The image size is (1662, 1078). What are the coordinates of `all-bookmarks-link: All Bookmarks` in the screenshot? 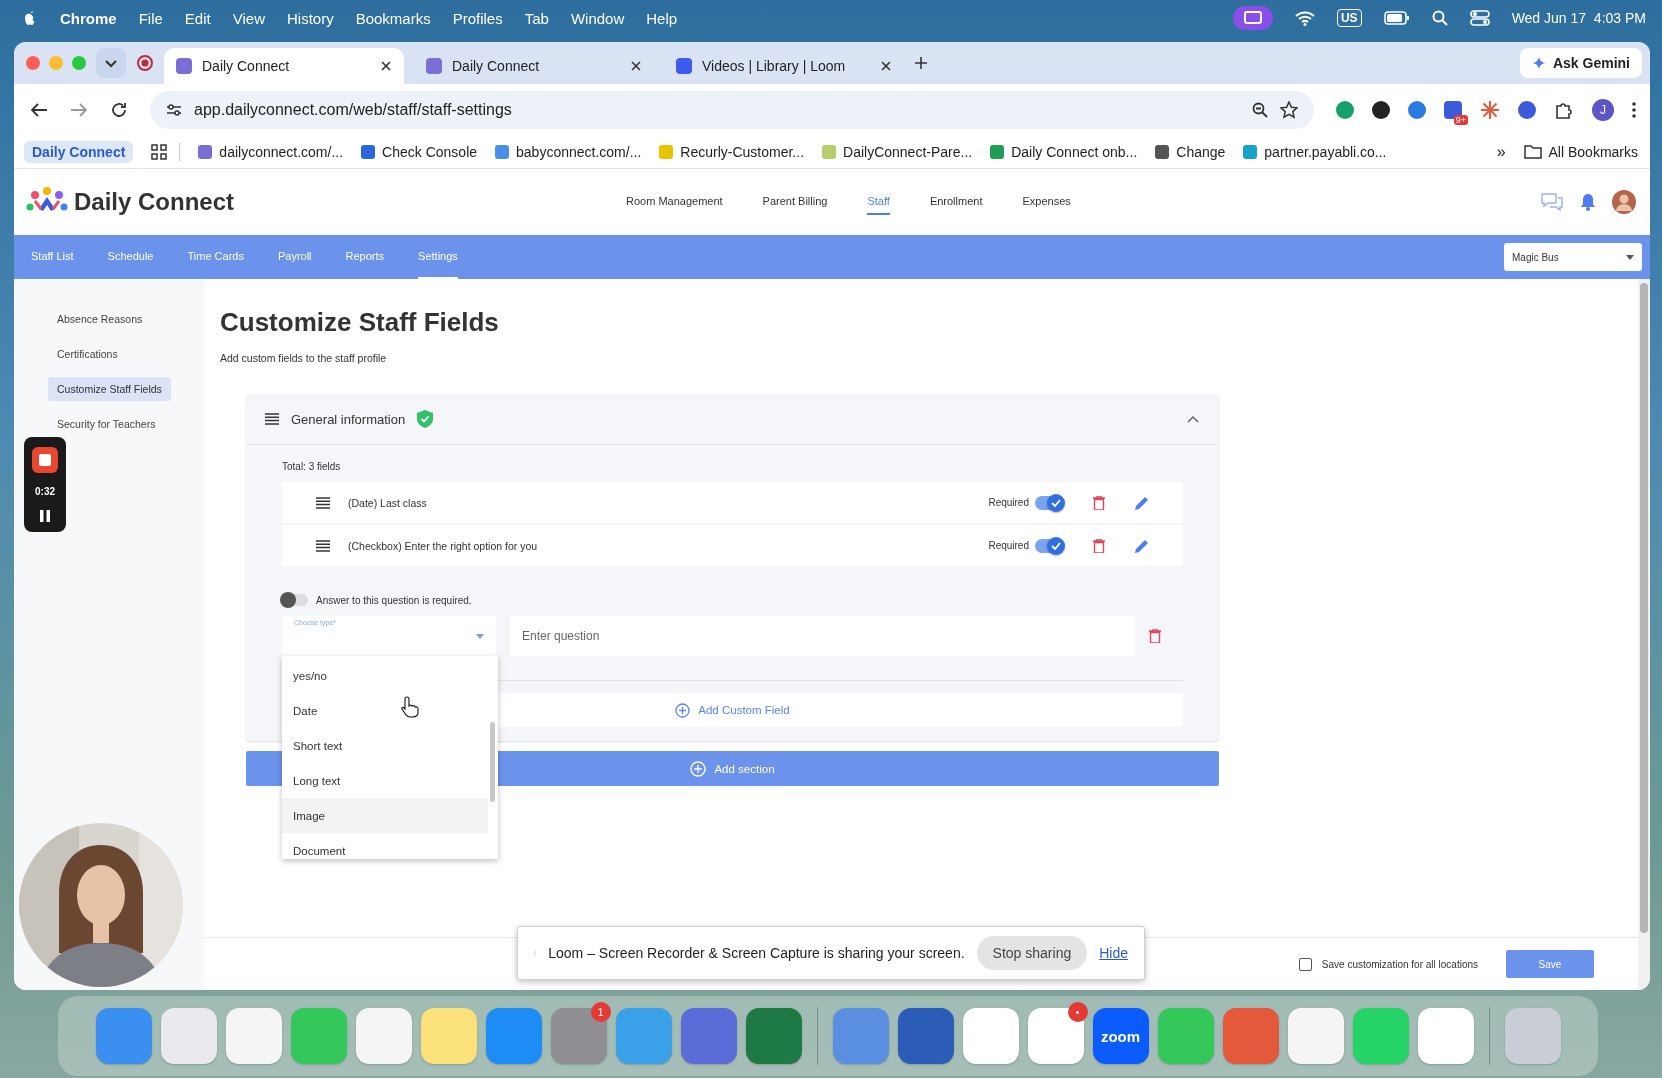 It's located at (1580, 152).